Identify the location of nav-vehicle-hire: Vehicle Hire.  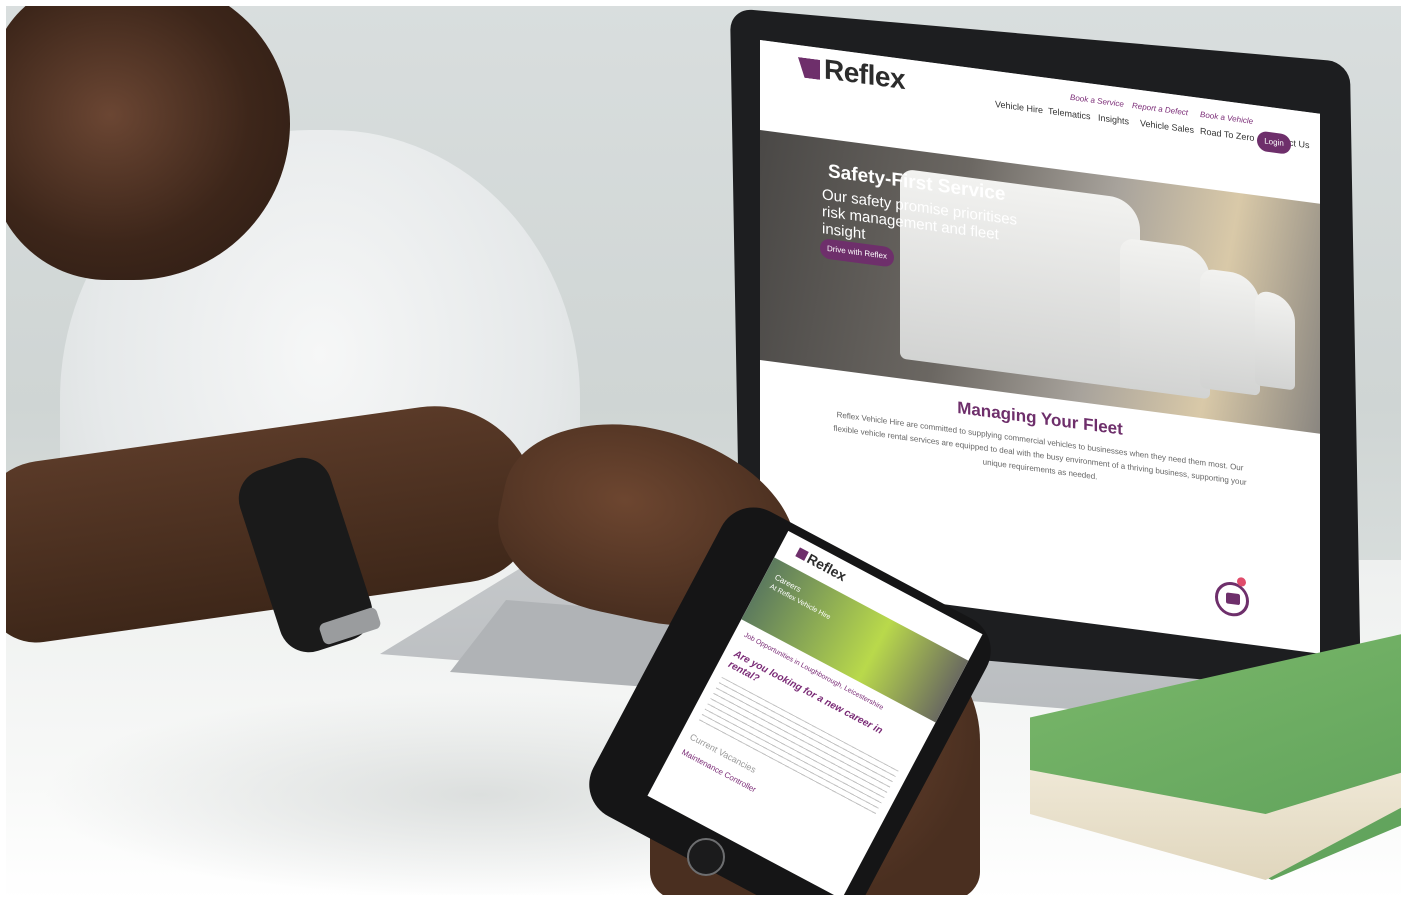
(1019, 107).